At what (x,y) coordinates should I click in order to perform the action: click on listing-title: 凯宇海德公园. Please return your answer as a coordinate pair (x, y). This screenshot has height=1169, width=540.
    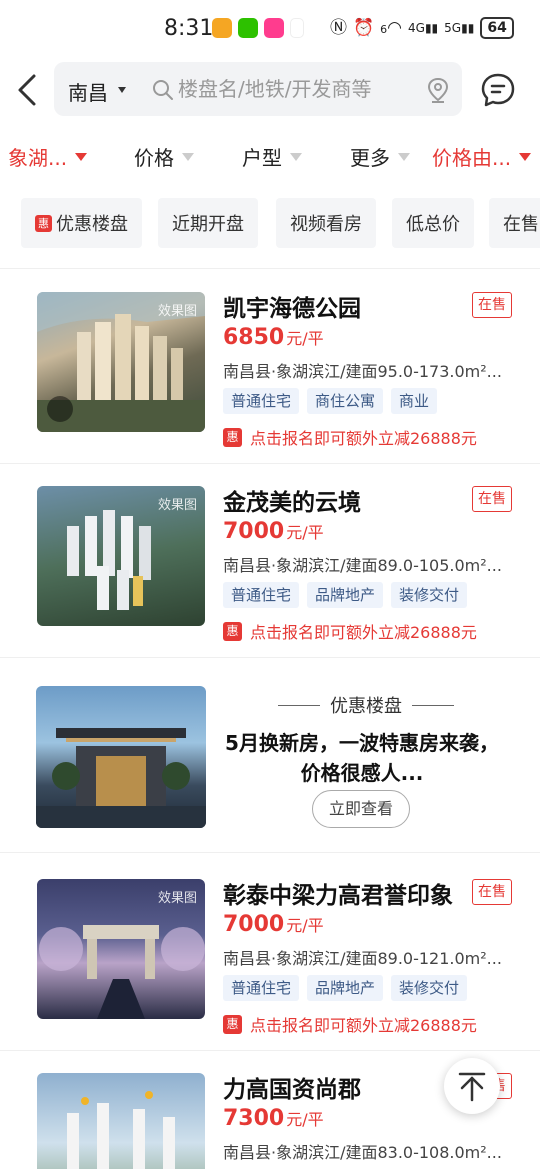
    Looking at the image, I should click on (292, 309).